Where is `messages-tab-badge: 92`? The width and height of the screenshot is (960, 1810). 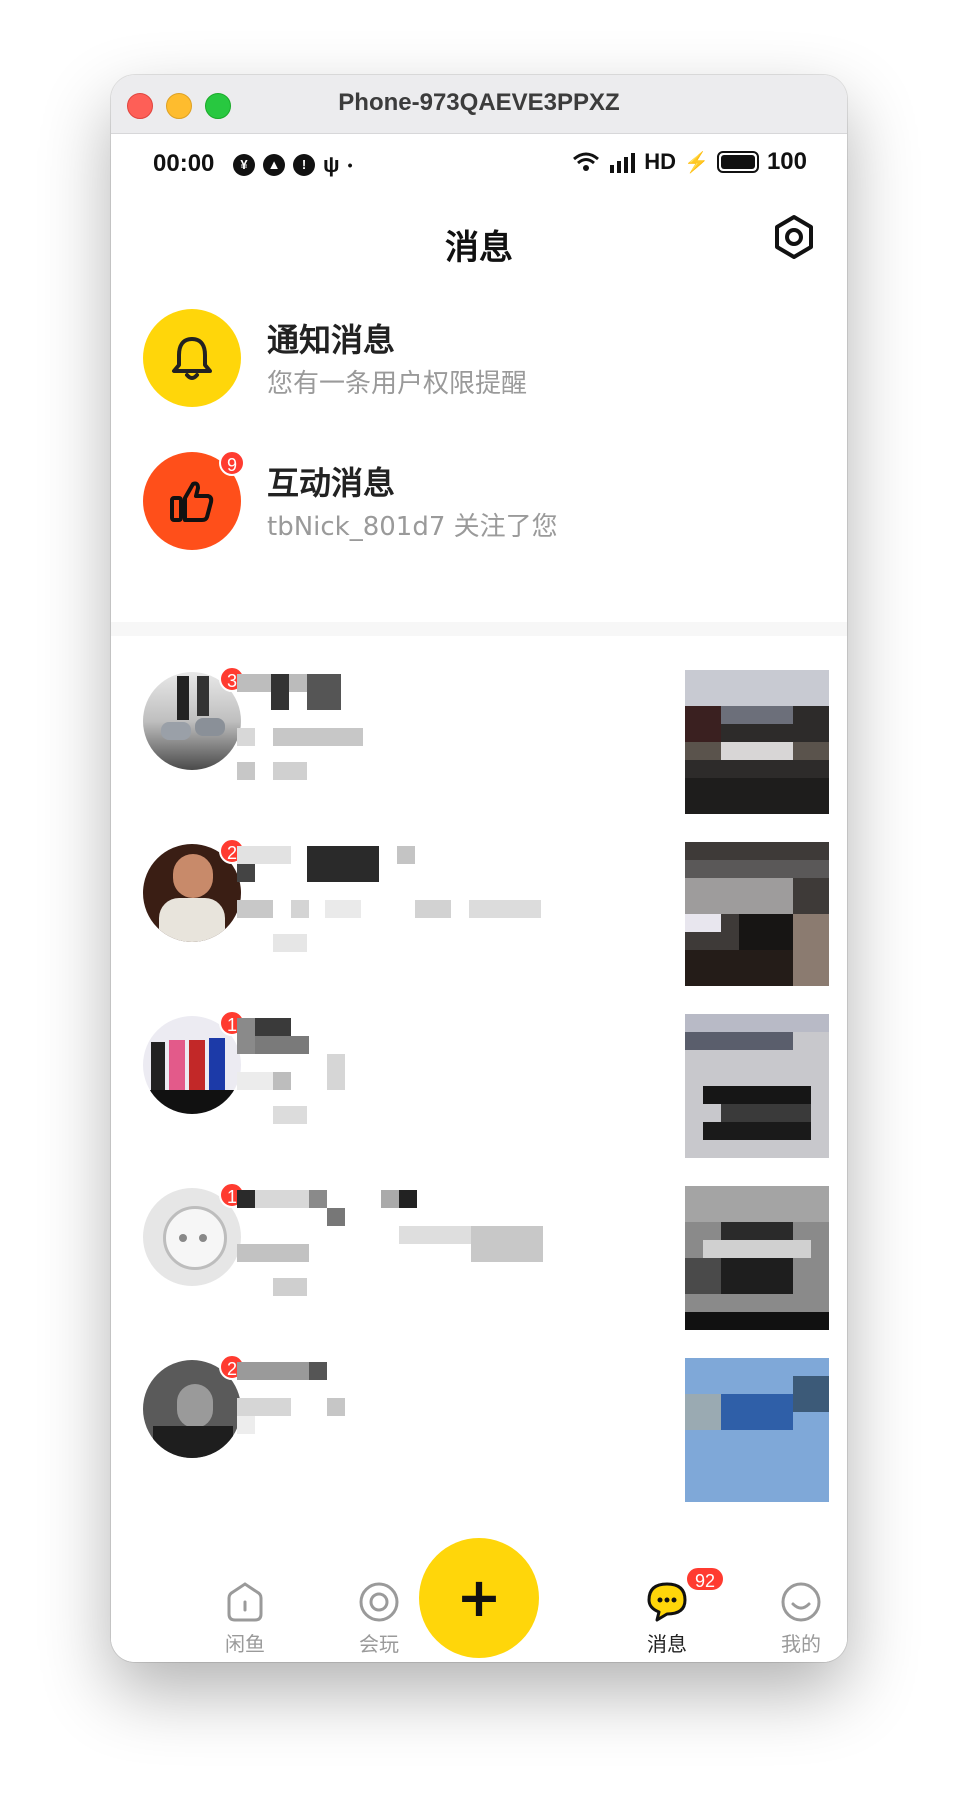
messages-tab-badge: 92 is located at coordinates (705, 1579).